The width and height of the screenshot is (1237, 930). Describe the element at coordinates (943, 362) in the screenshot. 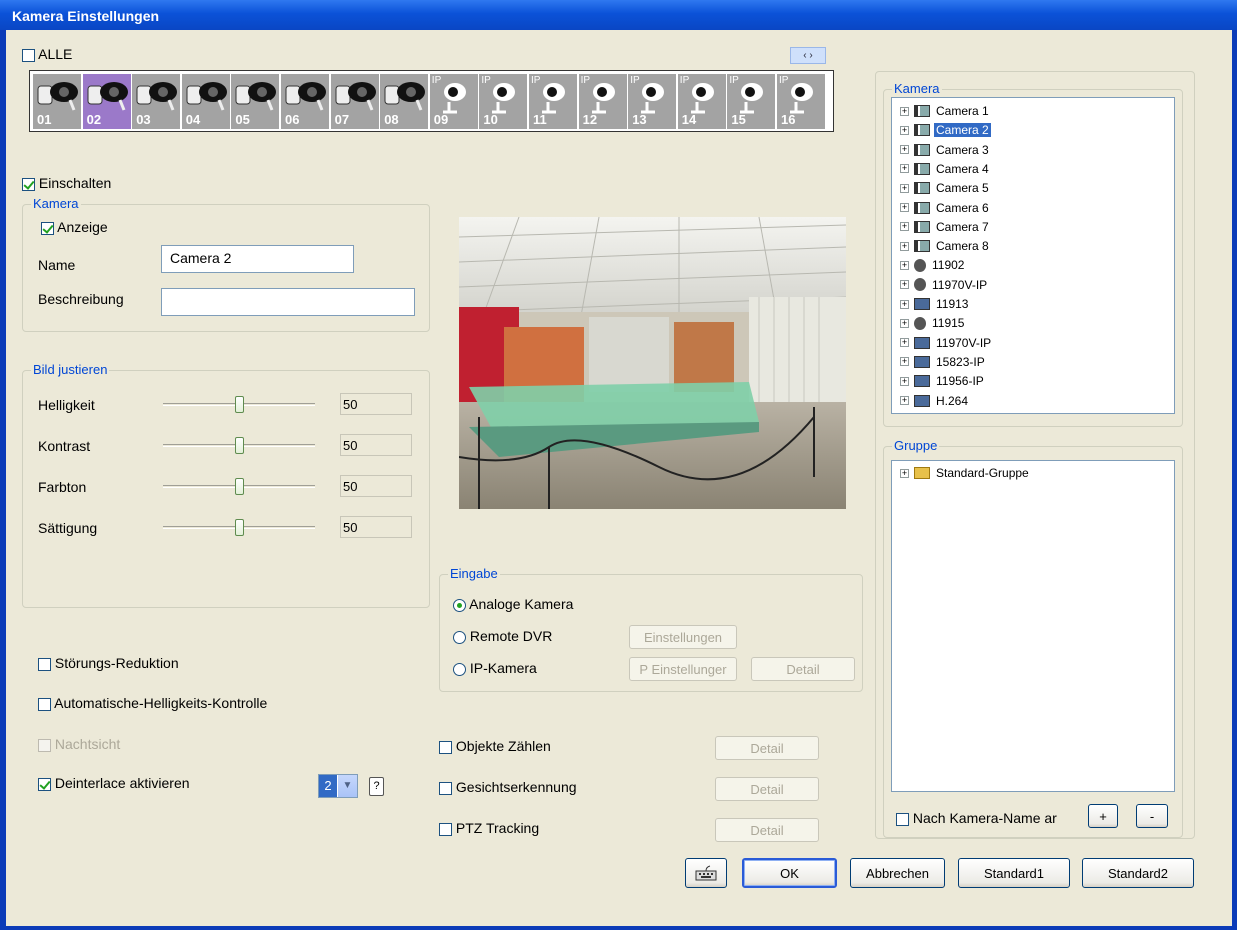

I see `camera-tree-item: +15823-IP` at that location.